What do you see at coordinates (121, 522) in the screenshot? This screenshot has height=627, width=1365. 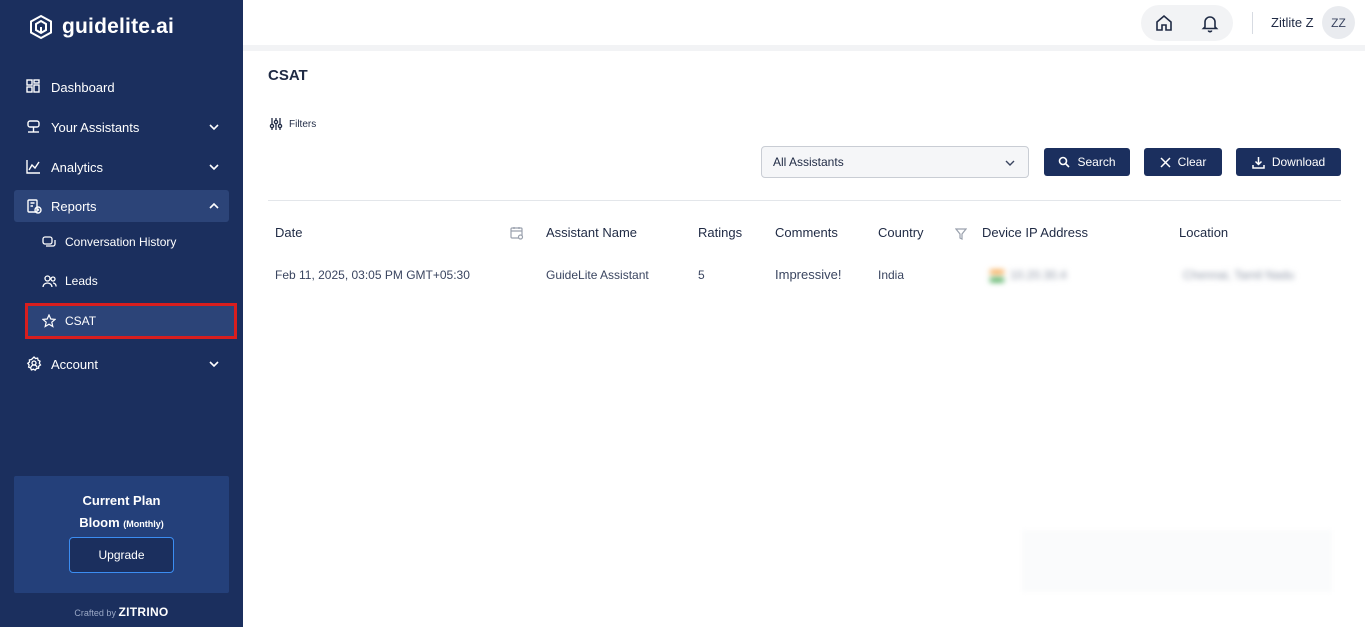 I see `plan-name-row: Bloom (Monthly)` at bounding box center [121, 522].